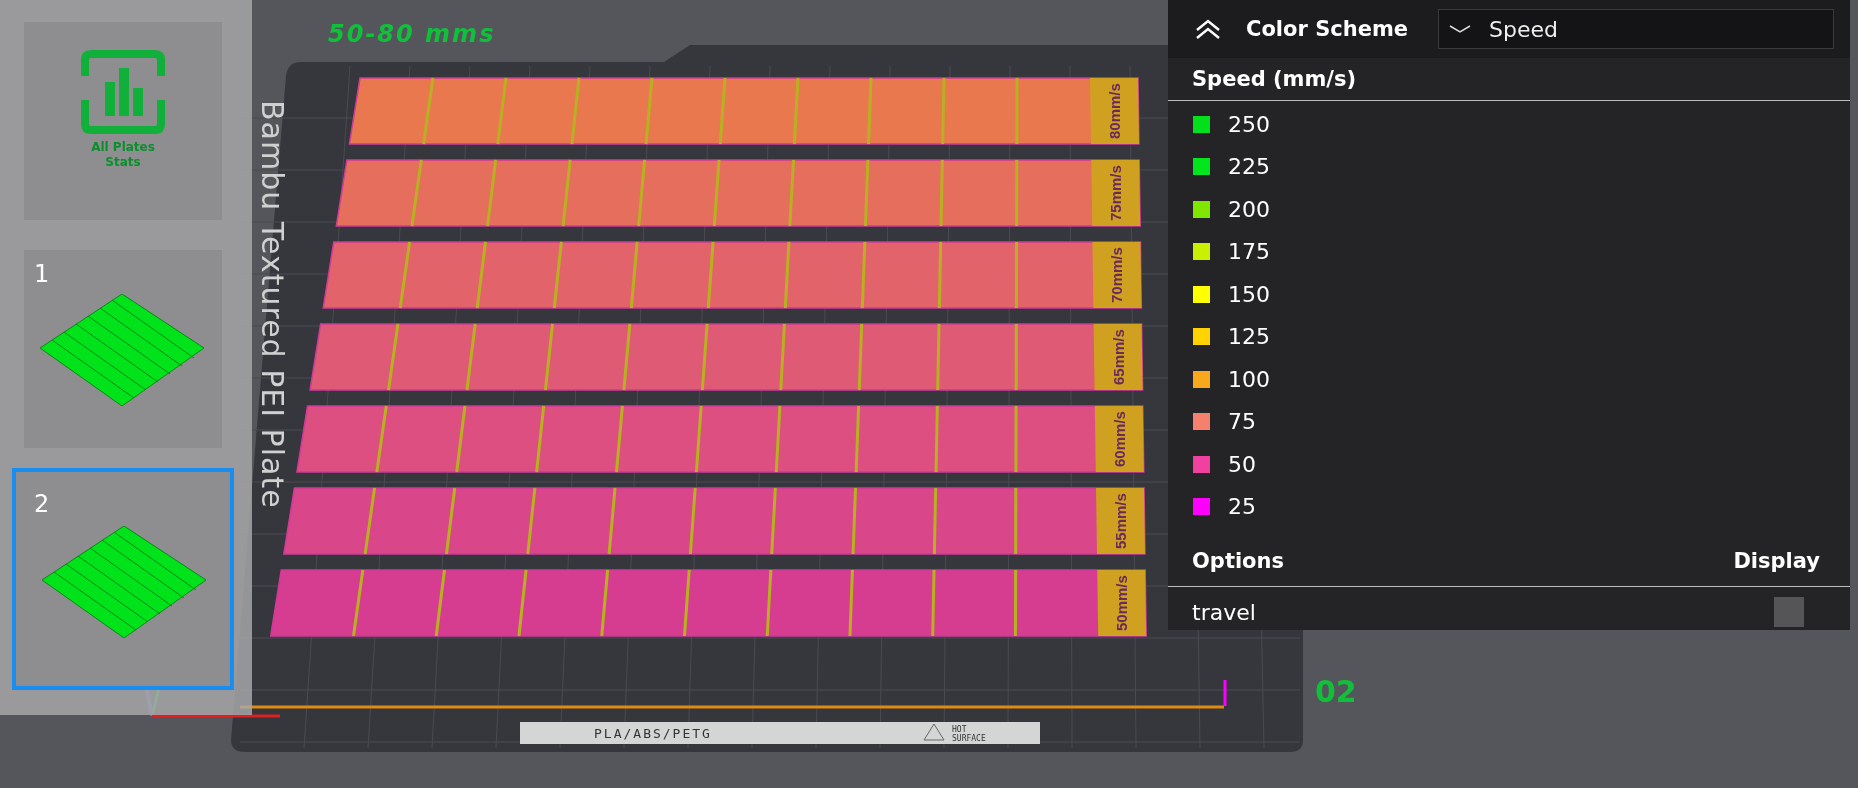 This screenshot has height=788, width=1858. What do you see at coordinates (959, 729) in the screenshot?
I see `warning-label: HOT` at bounding box center [959, 729].